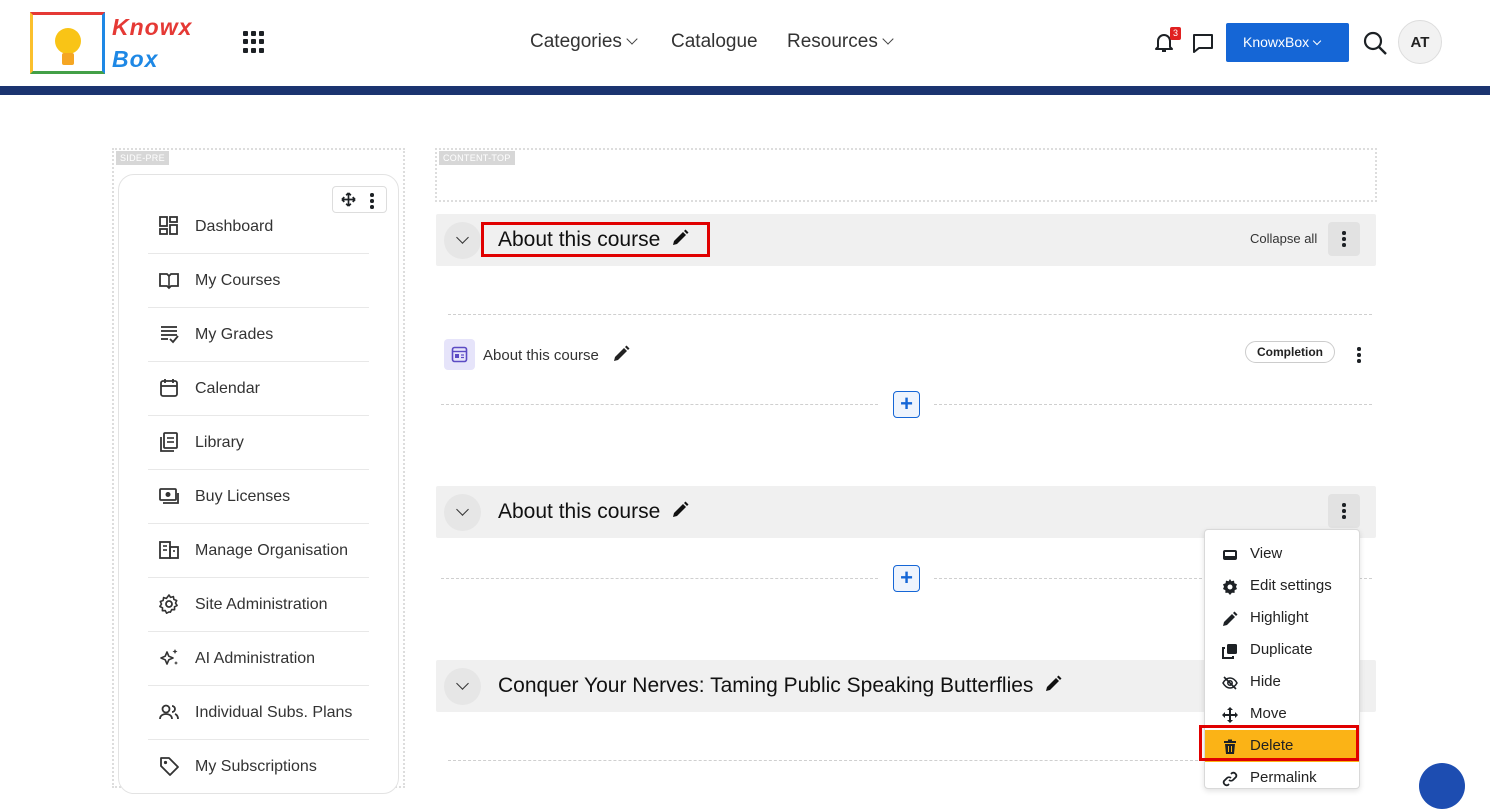  I want to click on annotation-highlight-delete, so click(1279, 743).